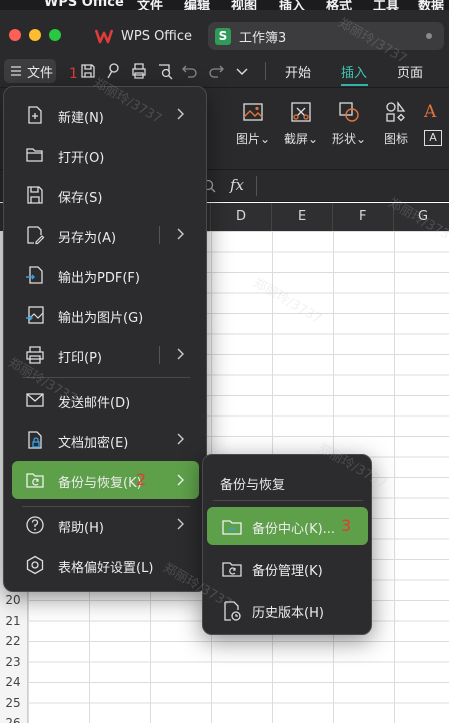 Image resolution: width=449 pixels, height=723 pixels. I want to click on textbox-icon: A, so click(433, 138).